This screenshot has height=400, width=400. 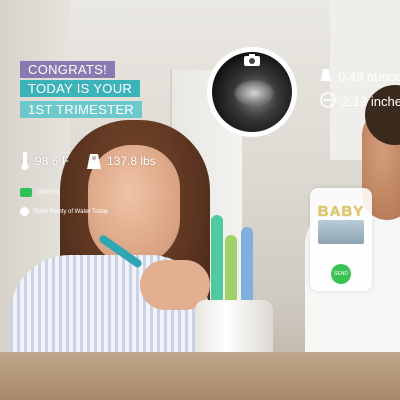 What do you see at coordinates (254, 93) in the screenshot?
I see `ultrasound-fetus` at bounding box center [254, 93].